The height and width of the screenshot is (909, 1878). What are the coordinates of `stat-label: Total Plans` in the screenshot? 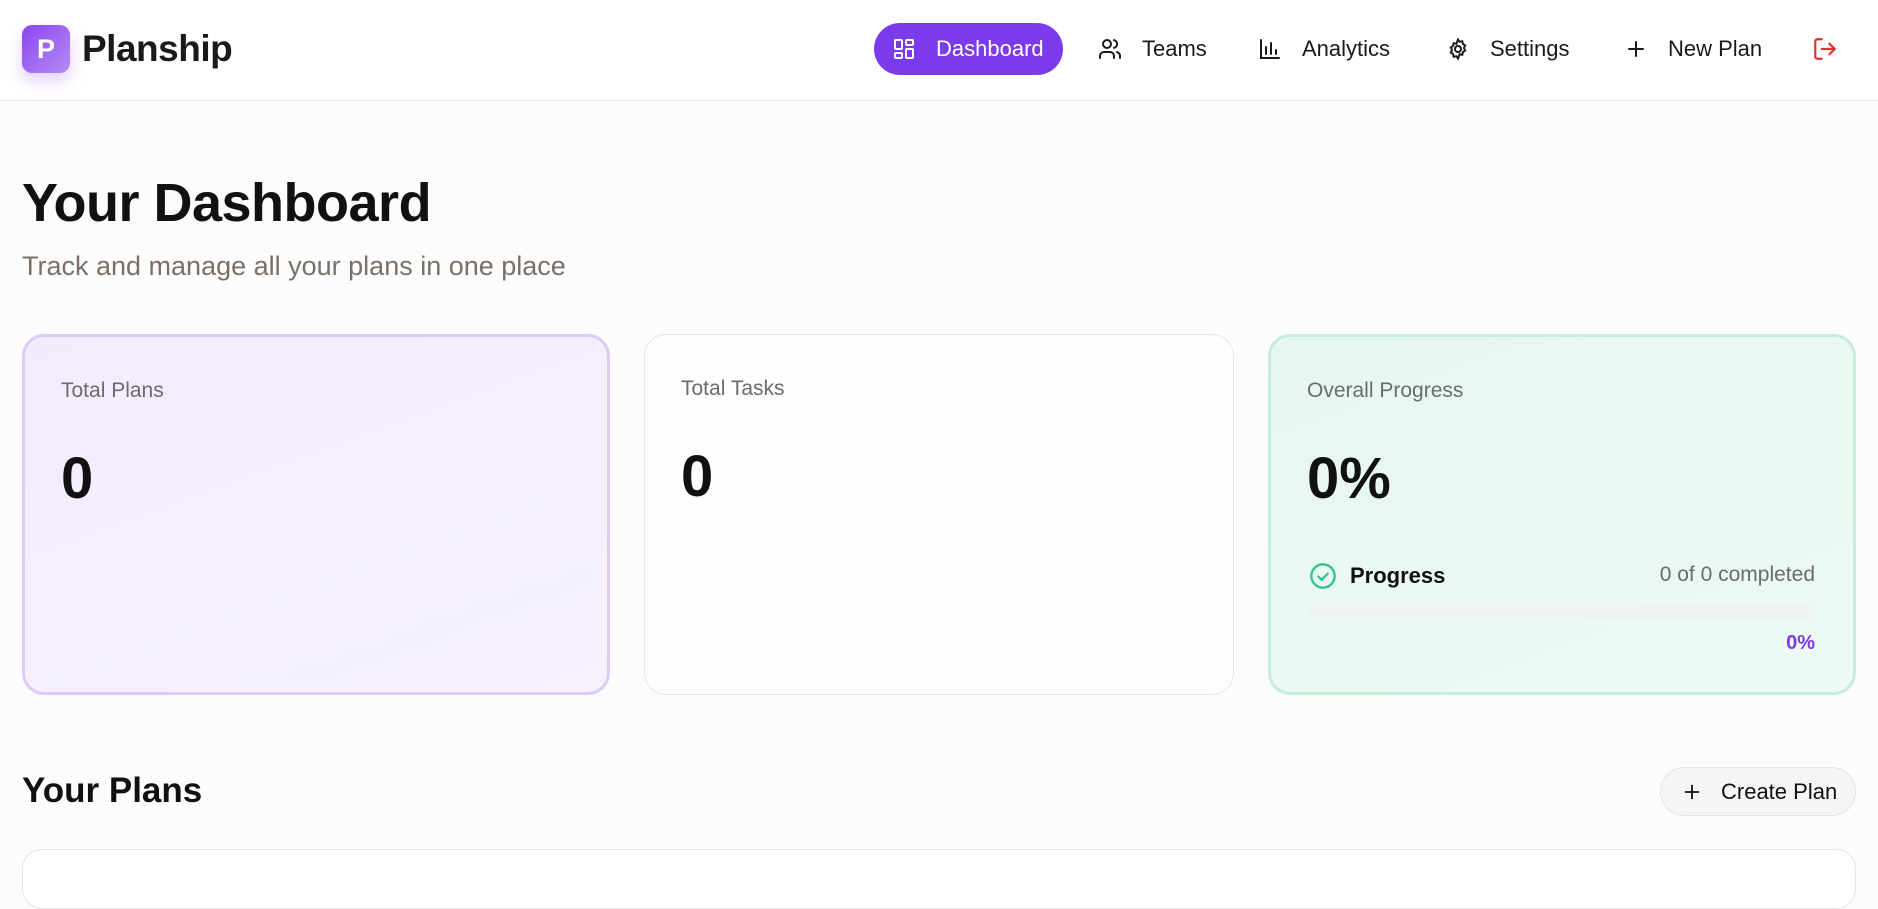 It's located at (112, 390).